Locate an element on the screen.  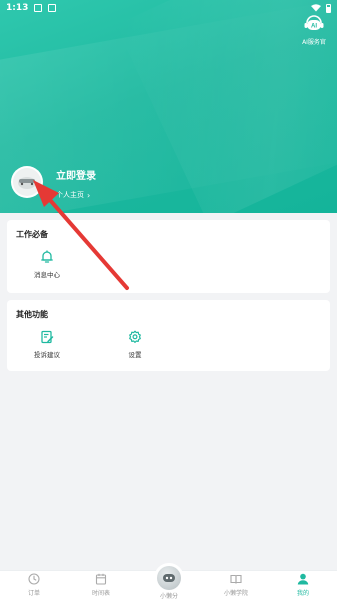
bell-icon is located at coordinates (47, 256).